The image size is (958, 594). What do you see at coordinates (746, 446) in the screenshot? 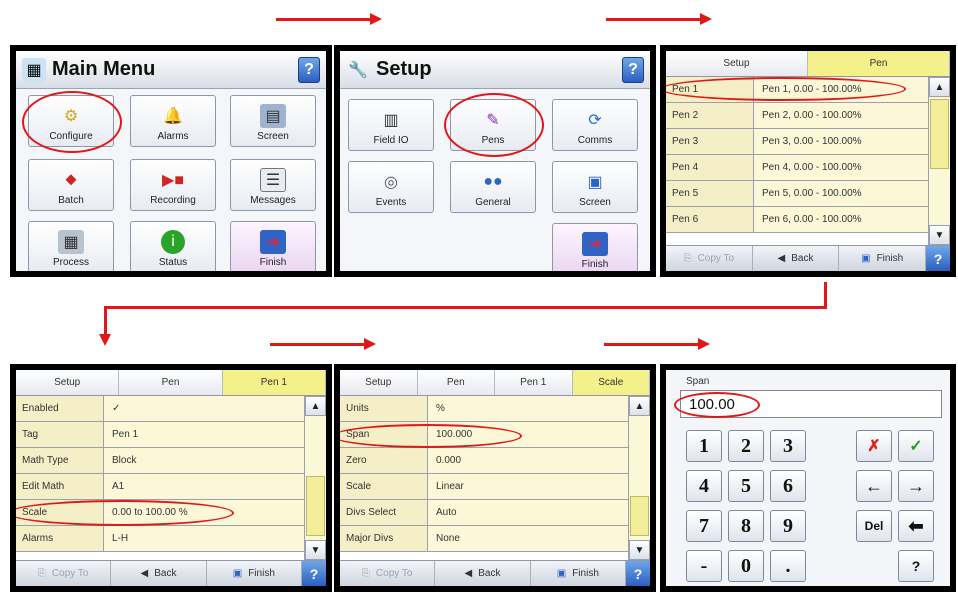
I see `key-2: 2` at bounding box center [746, 446].